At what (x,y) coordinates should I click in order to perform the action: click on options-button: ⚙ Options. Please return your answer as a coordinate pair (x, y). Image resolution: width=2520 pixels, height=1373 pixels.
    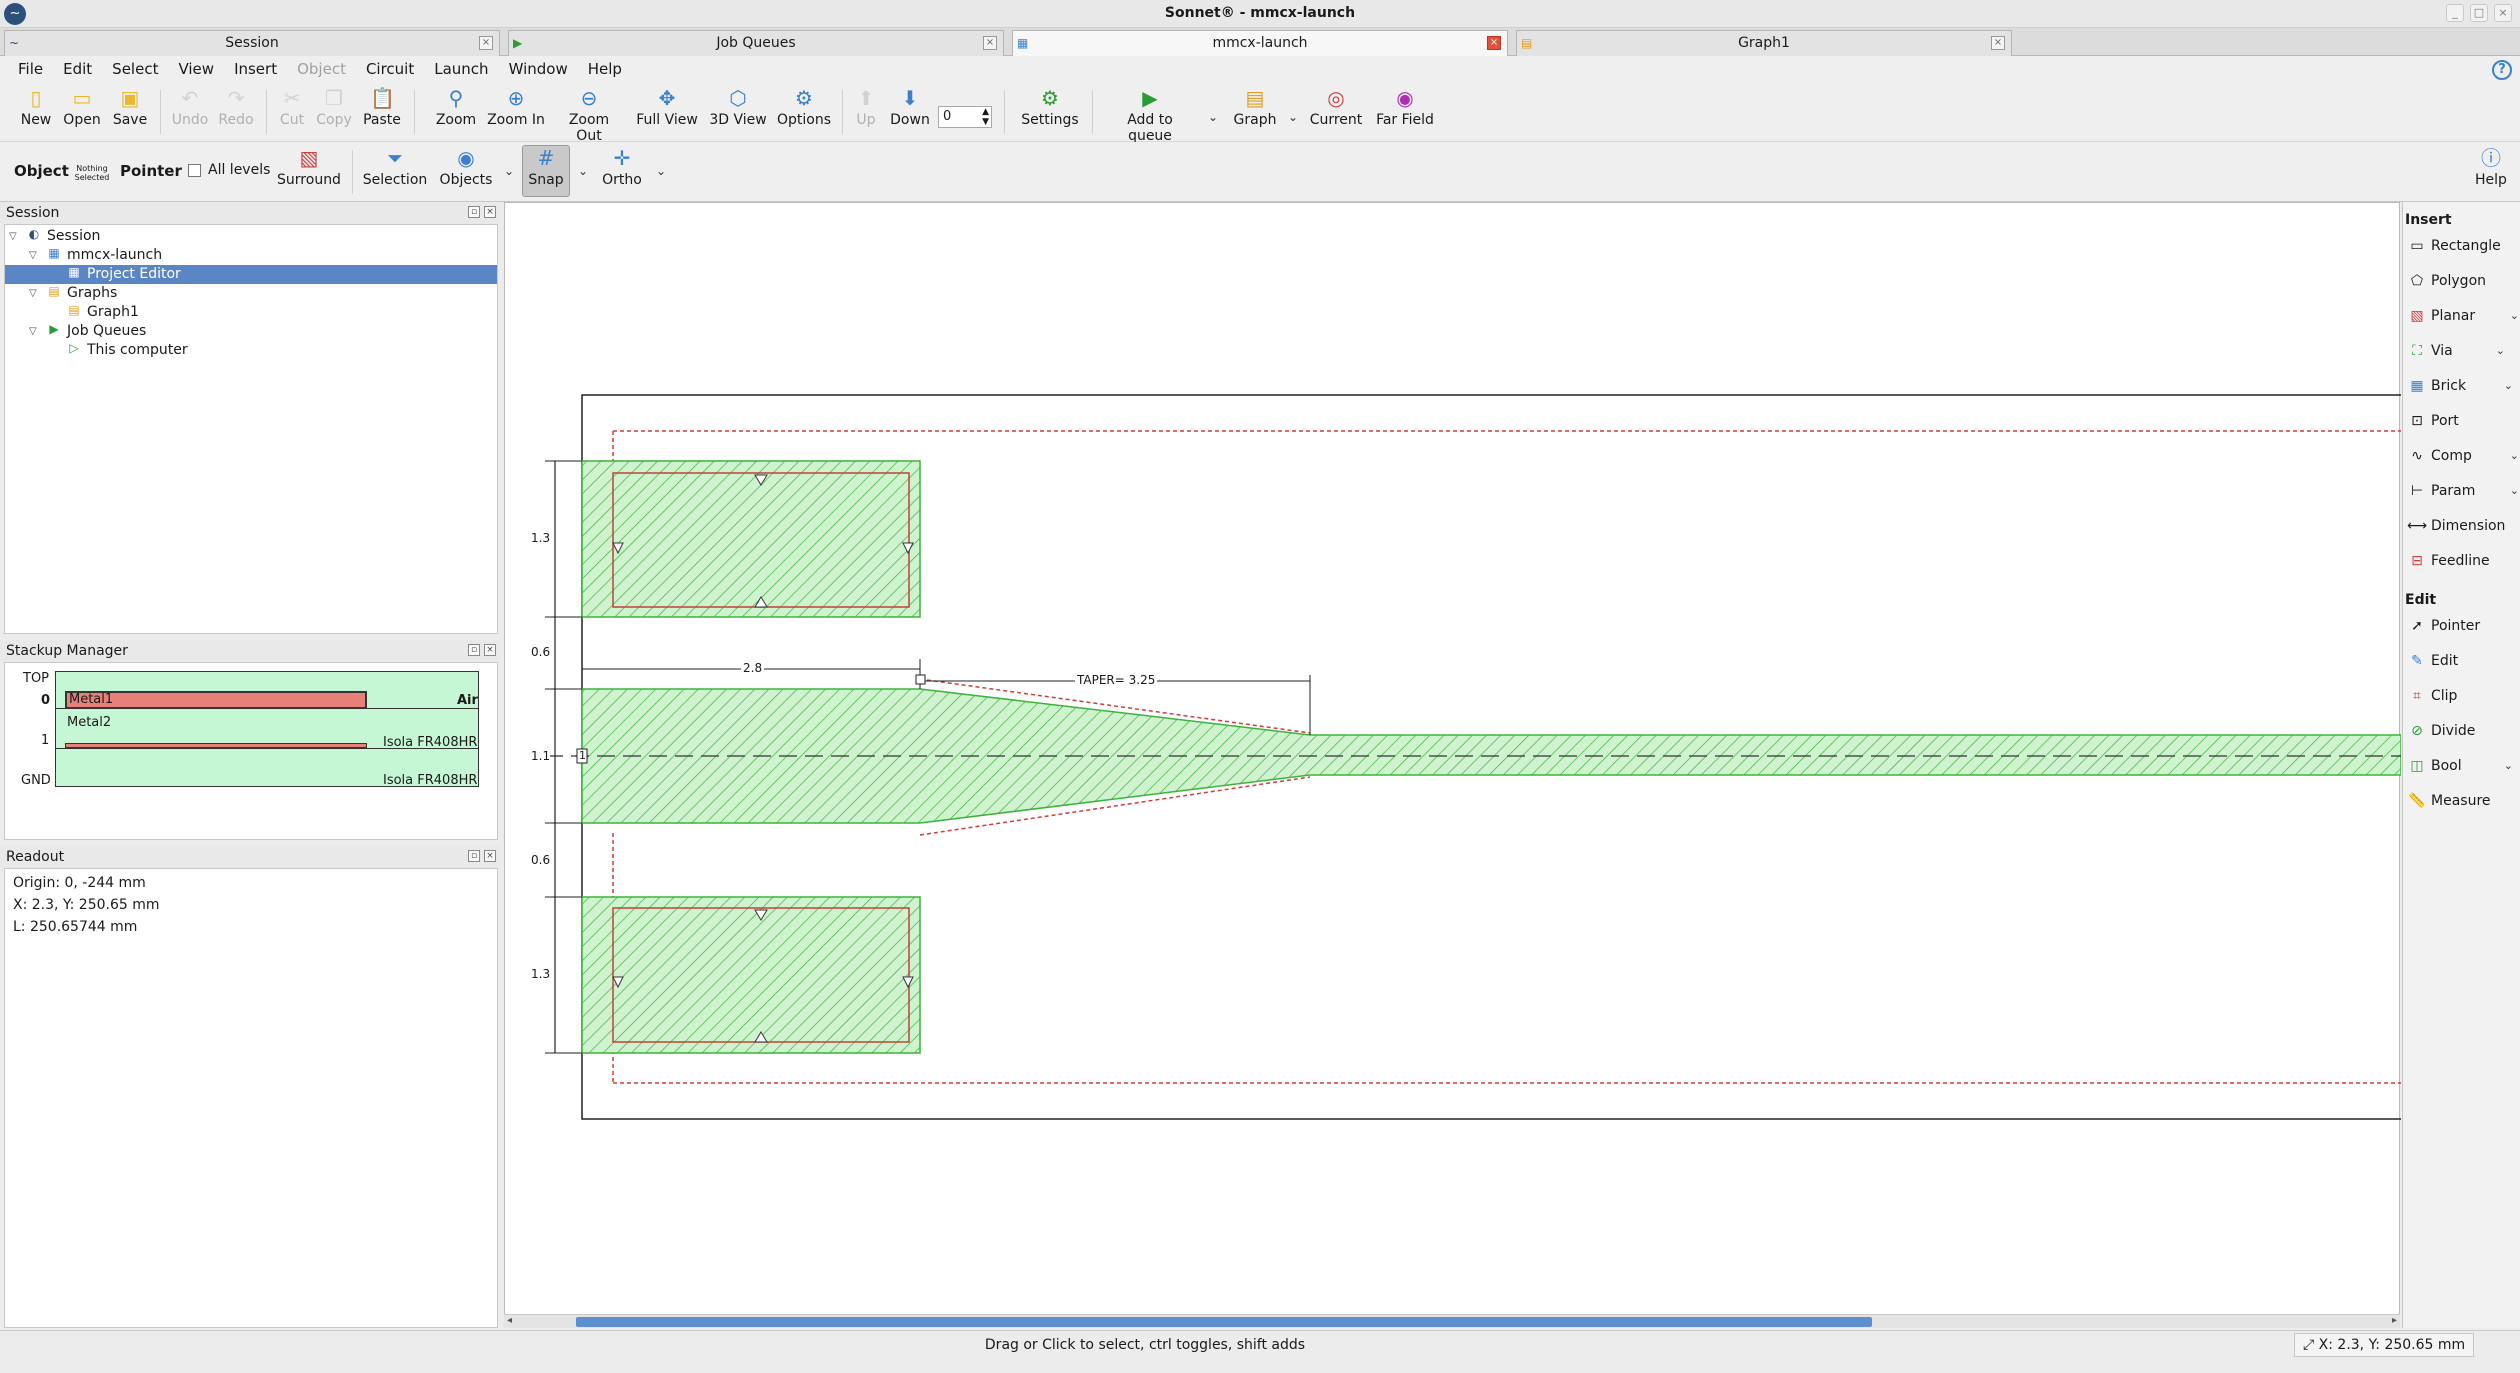
    Looking at the image, I should click on (804, 107).